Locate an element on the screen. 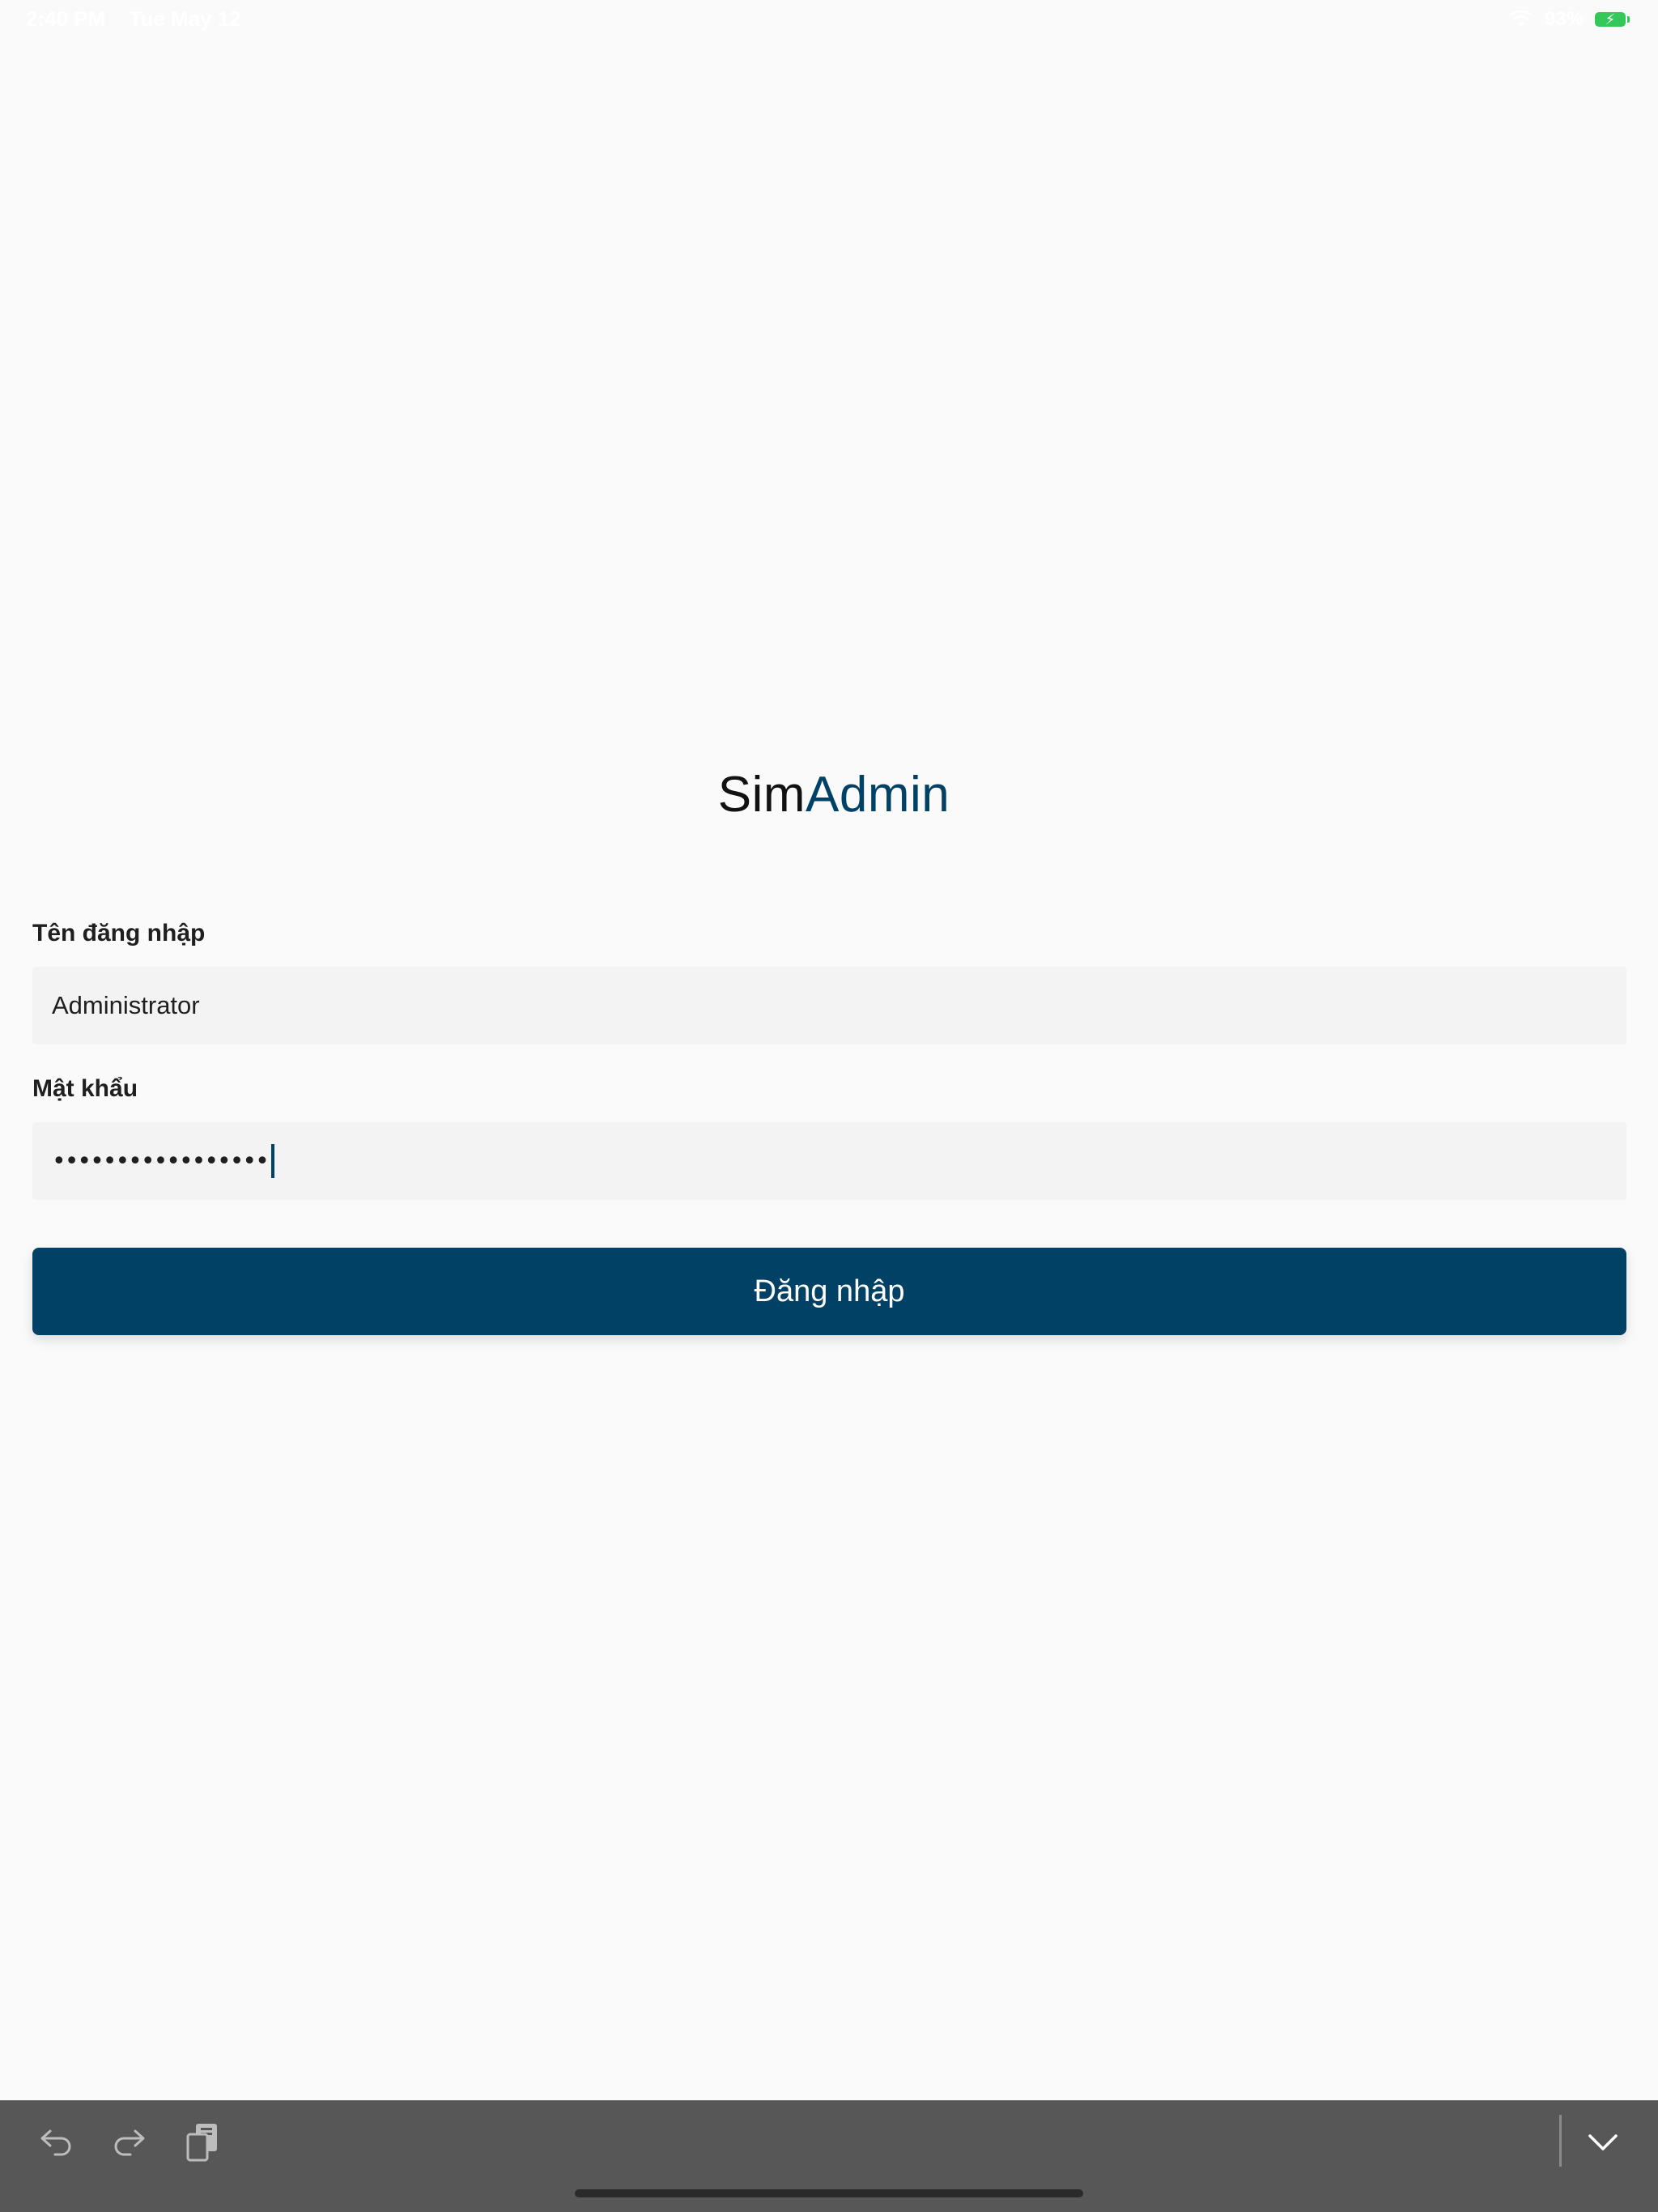  password-input: ••••••••••••••••• is located at coordinates (161, 1162).